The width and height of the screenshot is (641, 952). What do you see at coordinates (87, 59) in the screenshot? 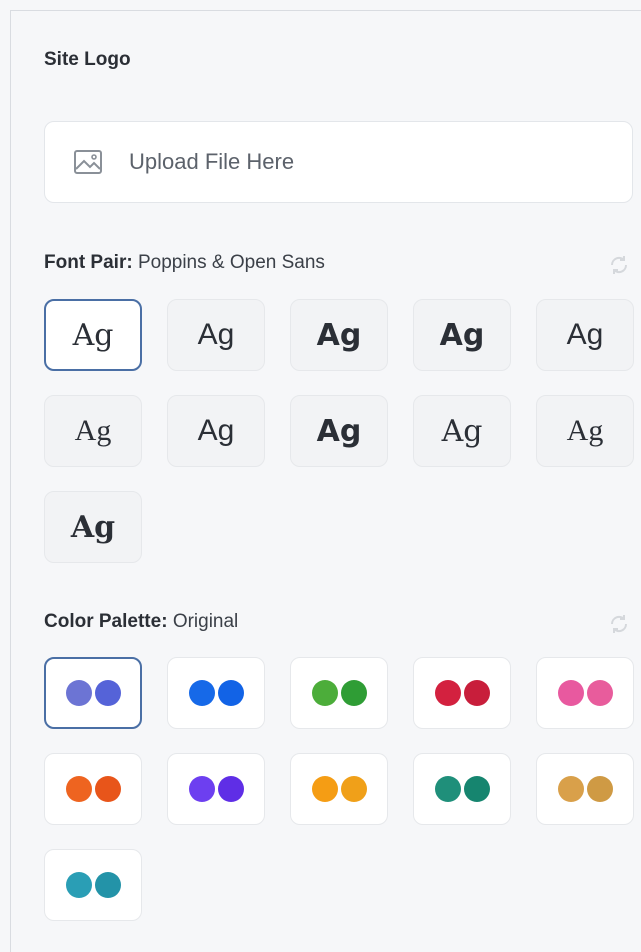
I see `site-logo-title: Site Logo` at bounding box center [87, 59].